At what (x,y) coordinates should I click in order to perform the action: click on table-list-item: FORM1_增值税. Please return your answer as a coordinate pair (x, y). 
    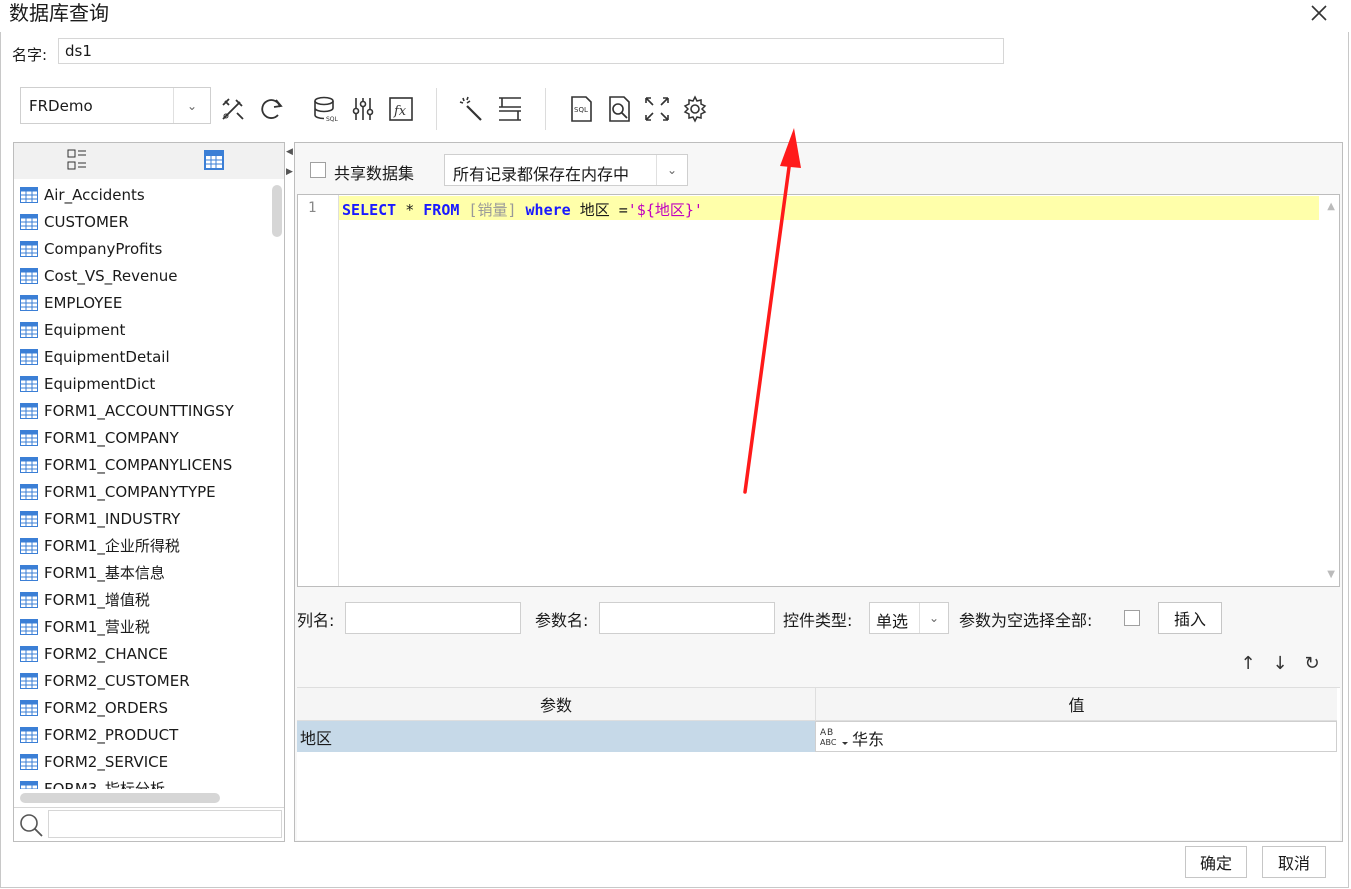
    Looking at the image, I should click on (142, 599).